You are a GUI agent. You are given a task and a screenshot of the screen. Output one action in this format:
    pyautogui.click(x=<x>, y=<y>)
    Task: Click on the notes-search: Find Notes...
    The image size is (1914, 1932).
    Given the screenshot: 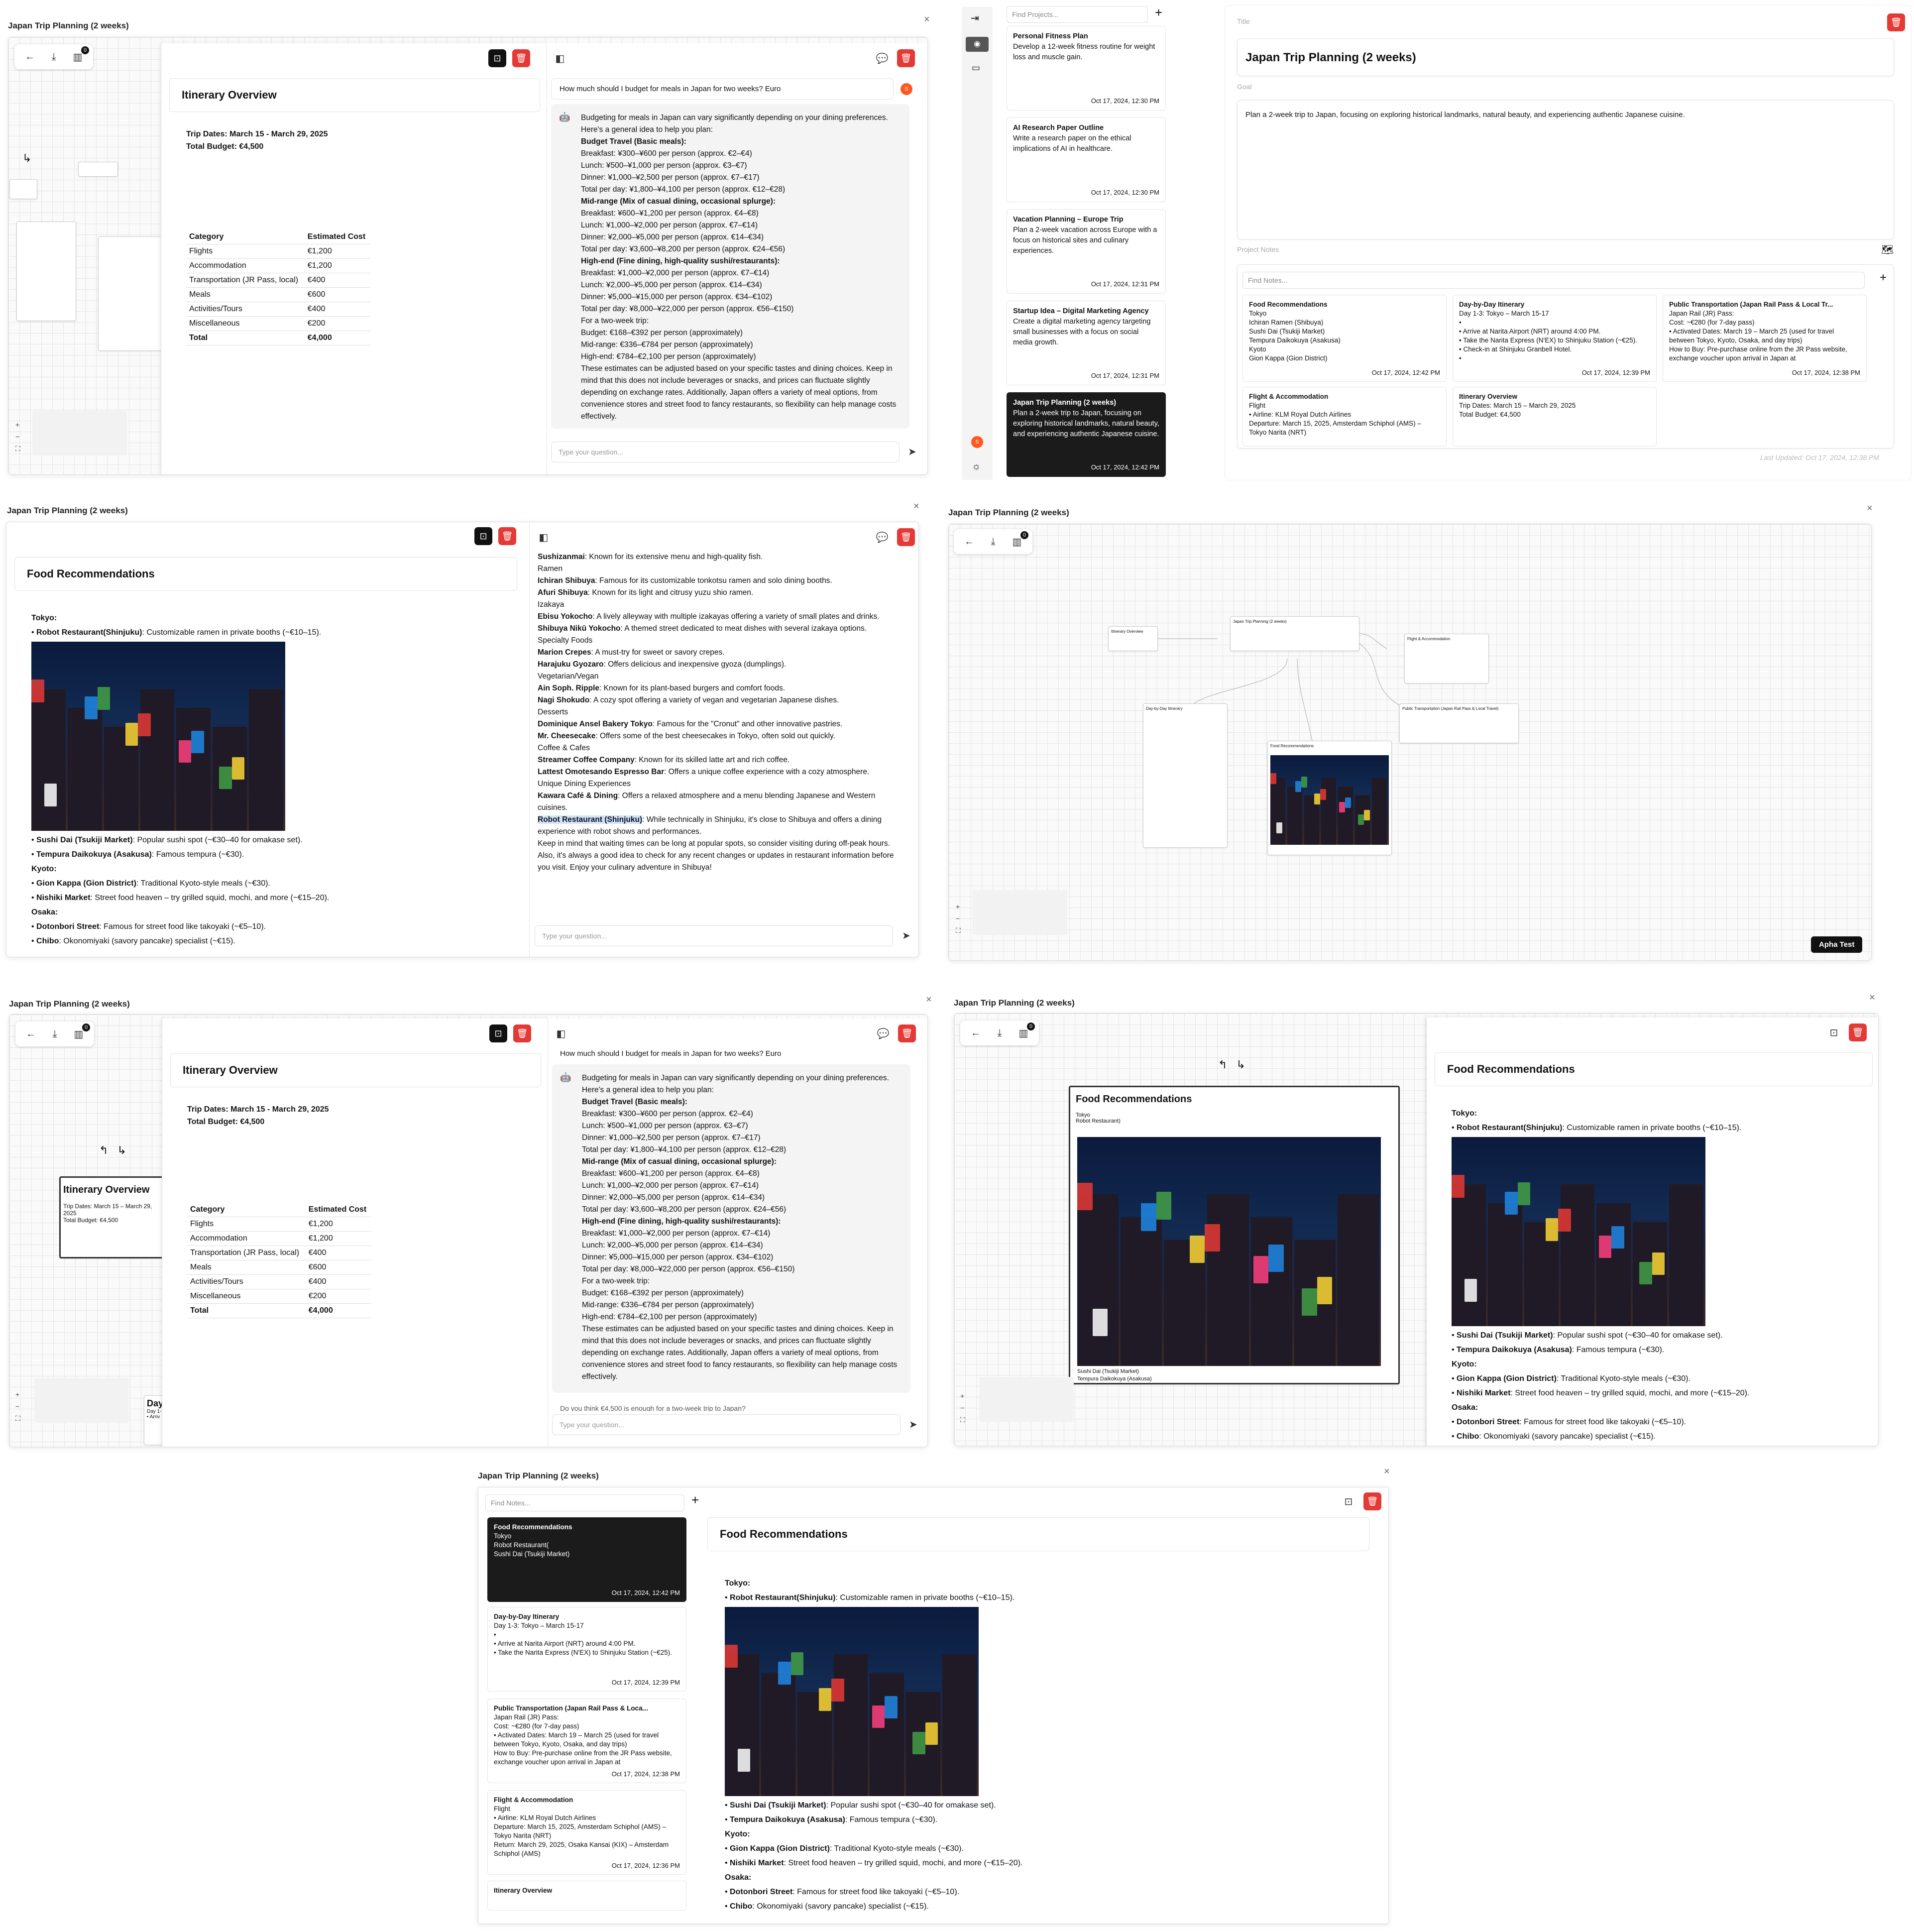 What is the action you would take?
    pyautogui.click(x=585, y=1502)
    